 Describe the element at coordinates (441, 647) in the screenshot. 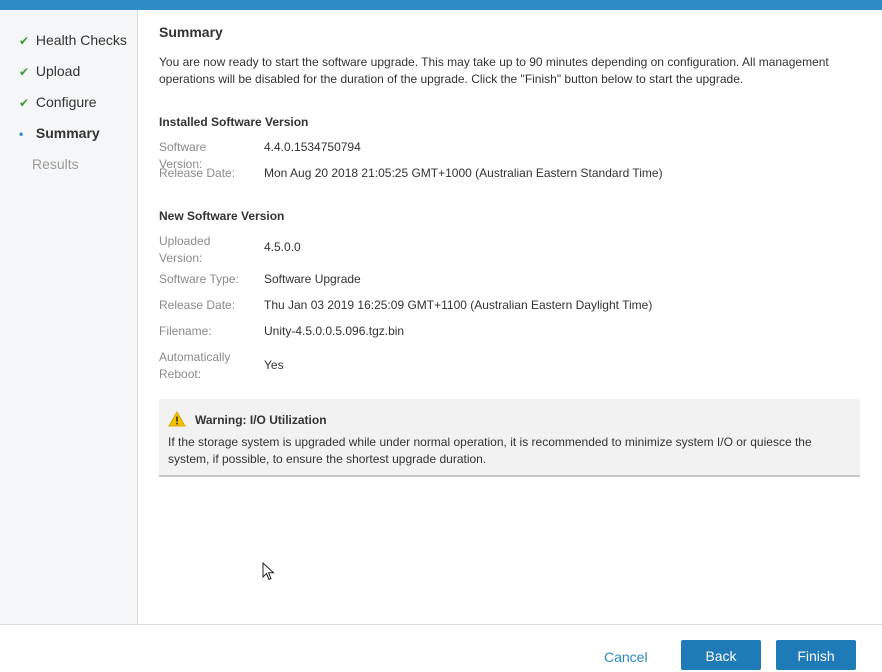

I see `wizard-footer: Cancel Back Finish` at that location.